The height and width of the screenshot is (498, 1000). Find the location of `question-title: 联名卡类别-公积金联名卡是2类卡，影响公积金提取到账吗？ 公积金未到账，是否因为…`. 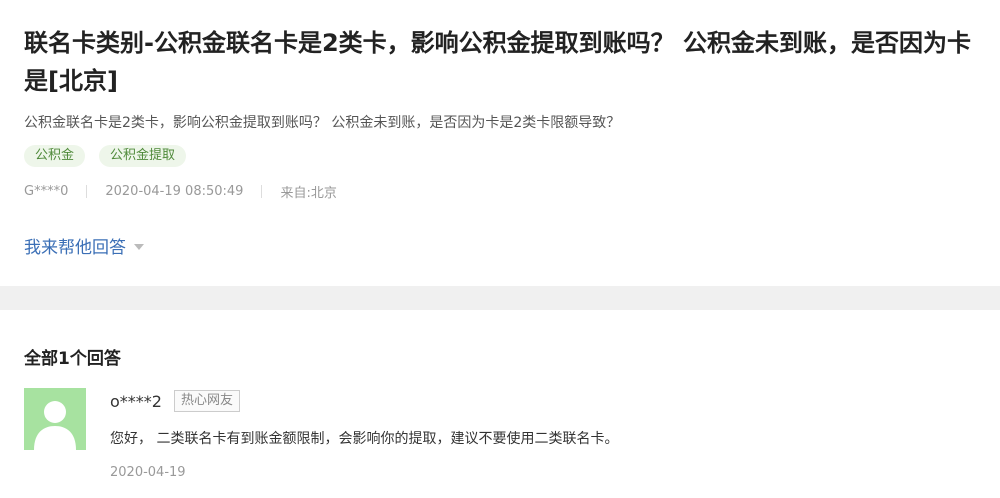

question-title: 联名卡类别-公积金联名卡是2类卡，影响公积金提取到账吗？ 公积金未到账，是否因为… is located at coordinates (498, 62).